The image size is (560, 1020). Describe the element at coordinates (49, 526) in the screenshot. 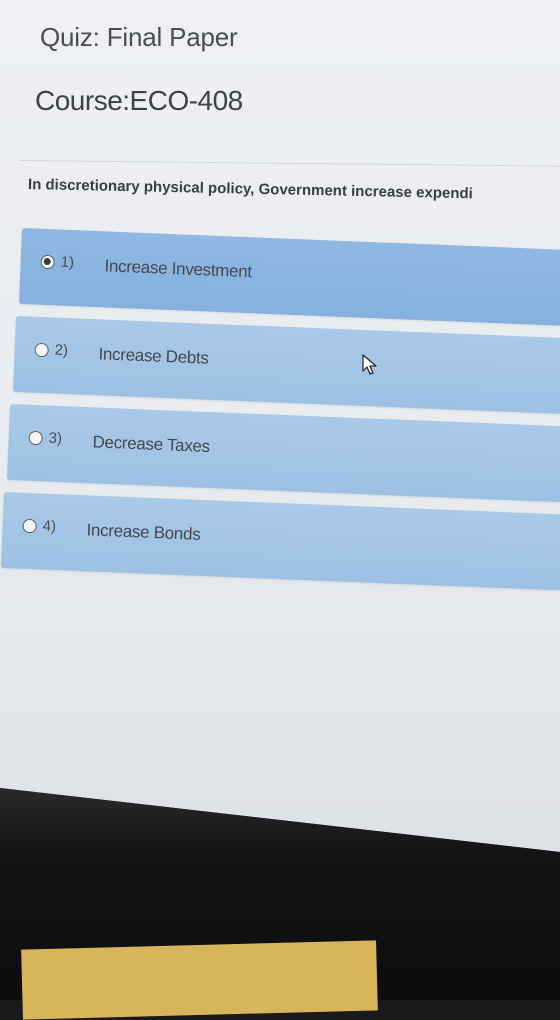

I see `option-number: 4)` at that location.